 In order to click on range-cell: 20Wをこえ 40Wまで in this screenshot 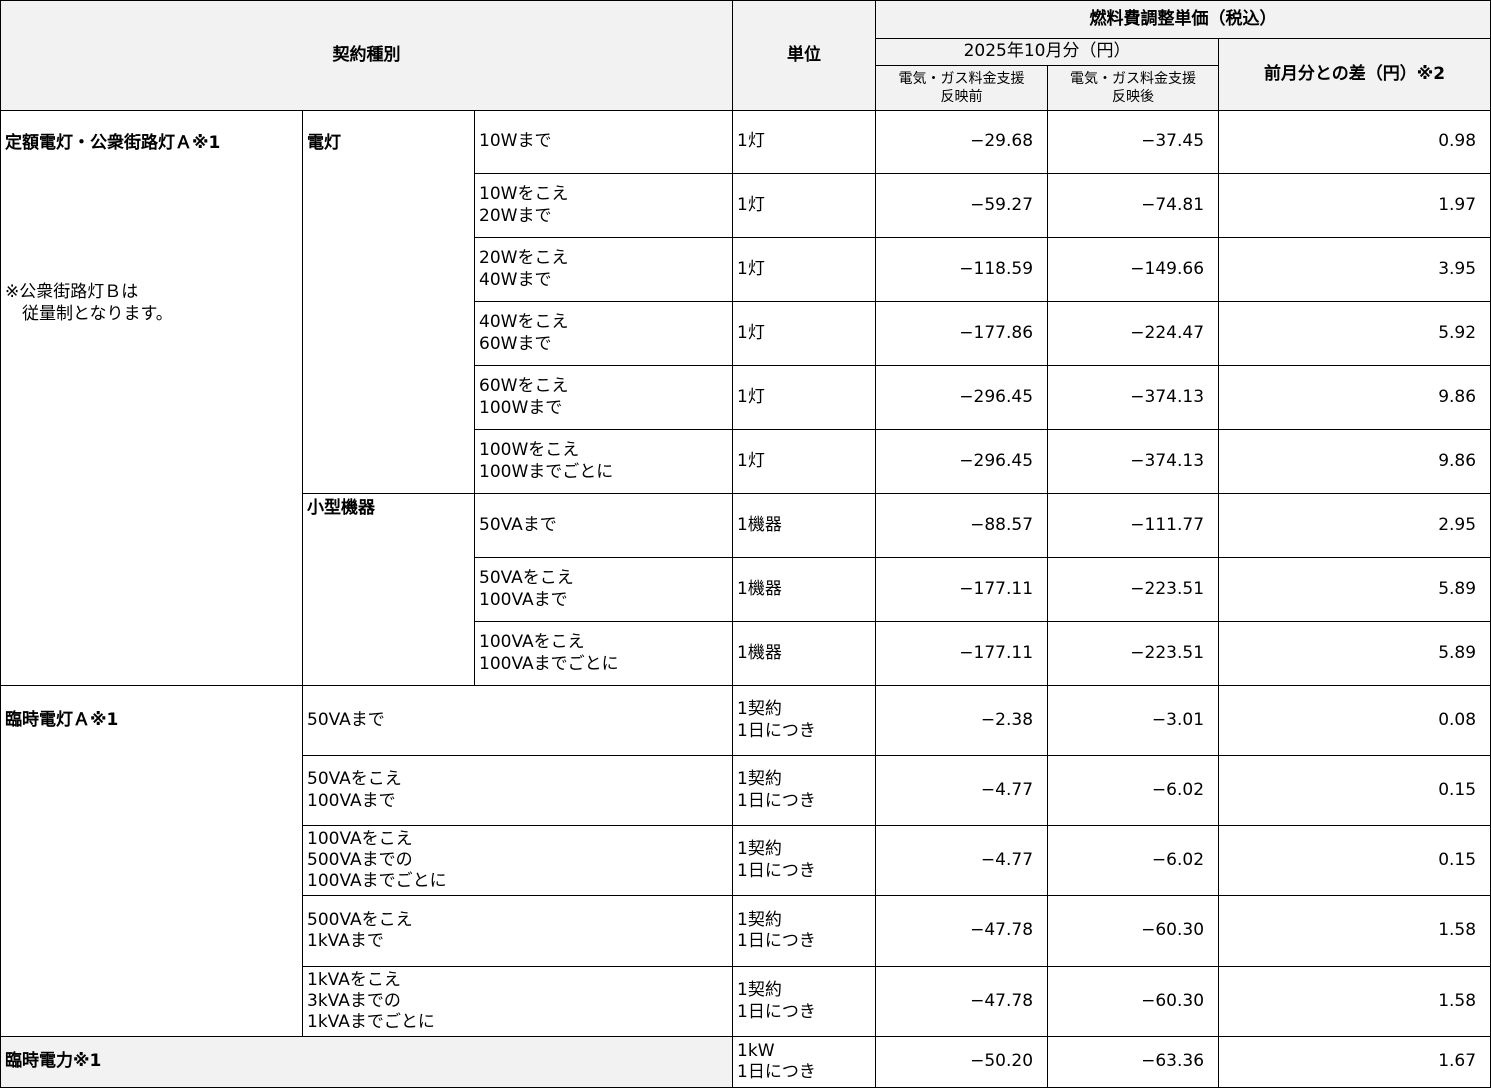, I will do `click(603, 269)`.